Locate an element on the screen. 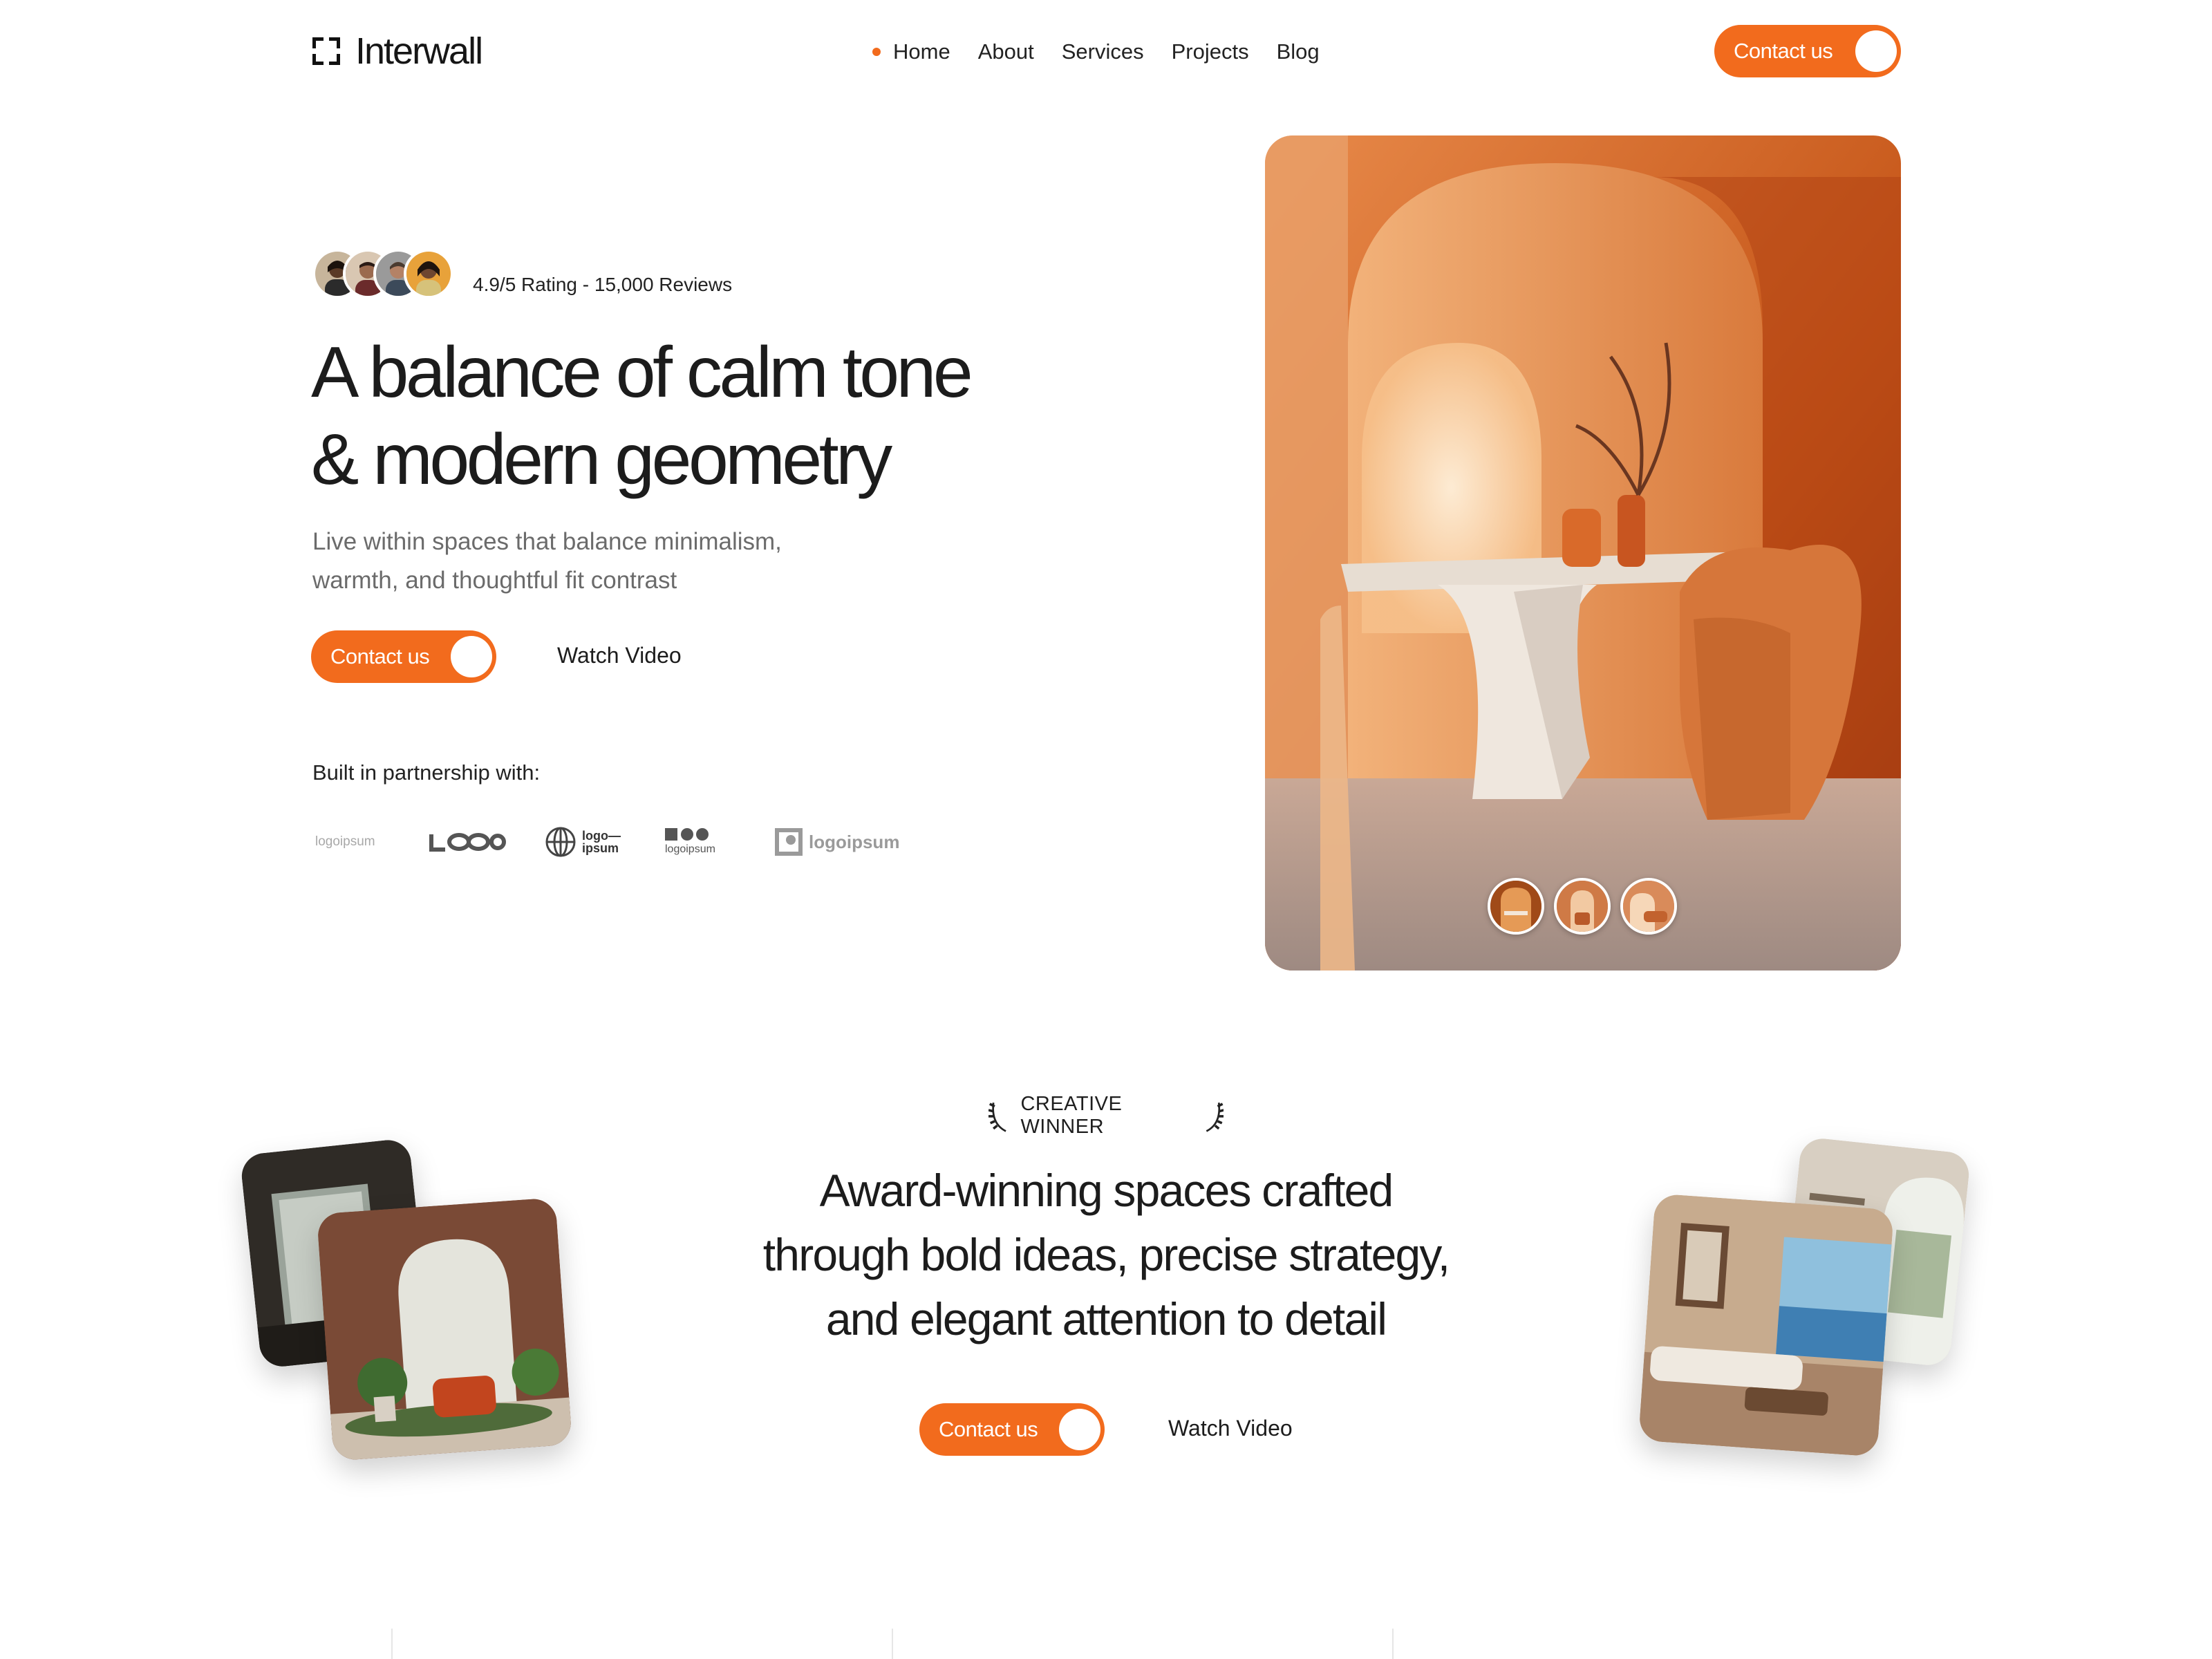  award-title-line: and elegant attention to detail is located at coordinates (1106, 1318).